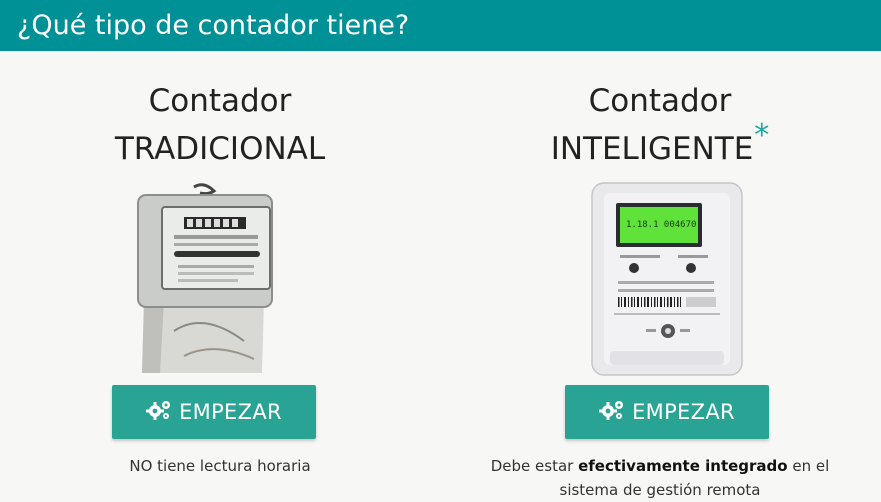  I want to click on traditional-note-text: NO tiene lectura horaria, so click(220, 466).